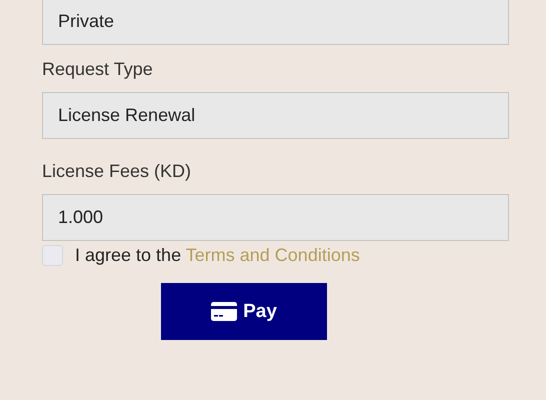  I want to click on checkbox, so click(52, 255).